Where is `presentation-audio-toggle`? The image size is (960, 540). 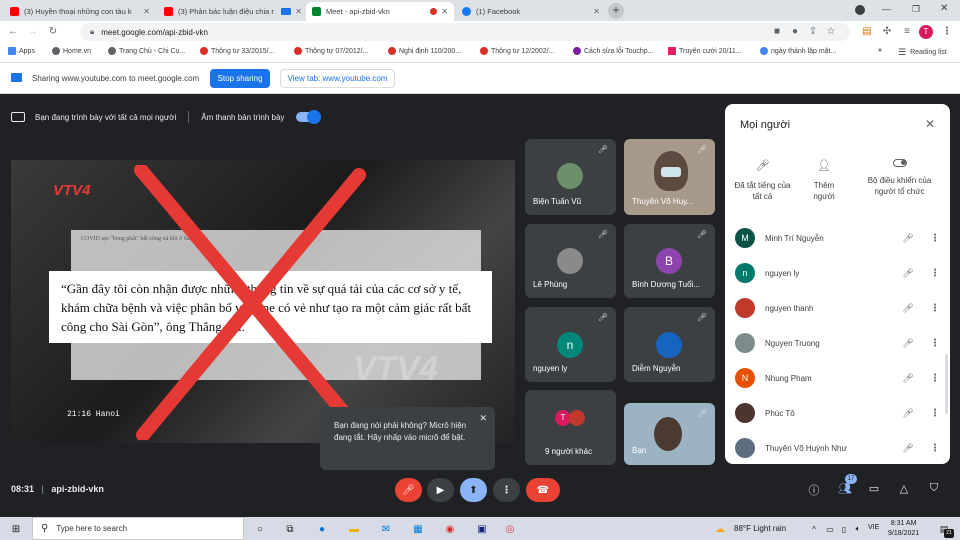 presentation-audio-toggle is located at coordinates (309, 117).